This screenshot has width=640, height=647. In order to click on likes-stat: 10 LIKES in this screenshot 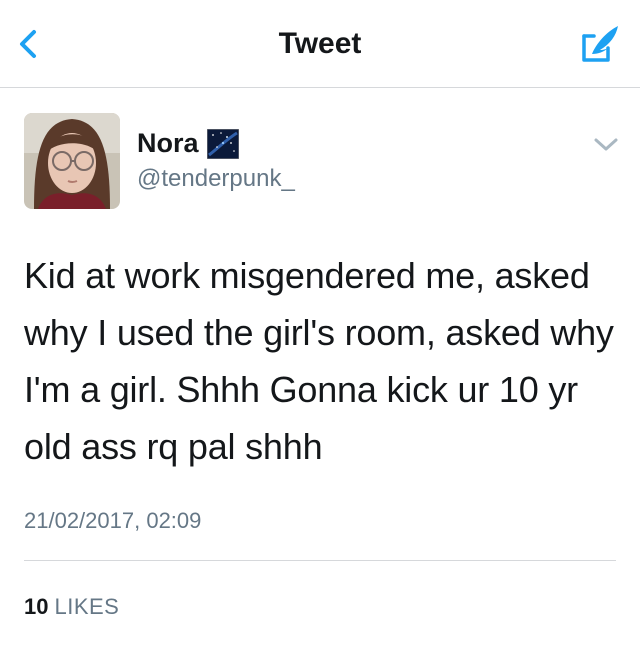, I will do `click(71, 607)`.